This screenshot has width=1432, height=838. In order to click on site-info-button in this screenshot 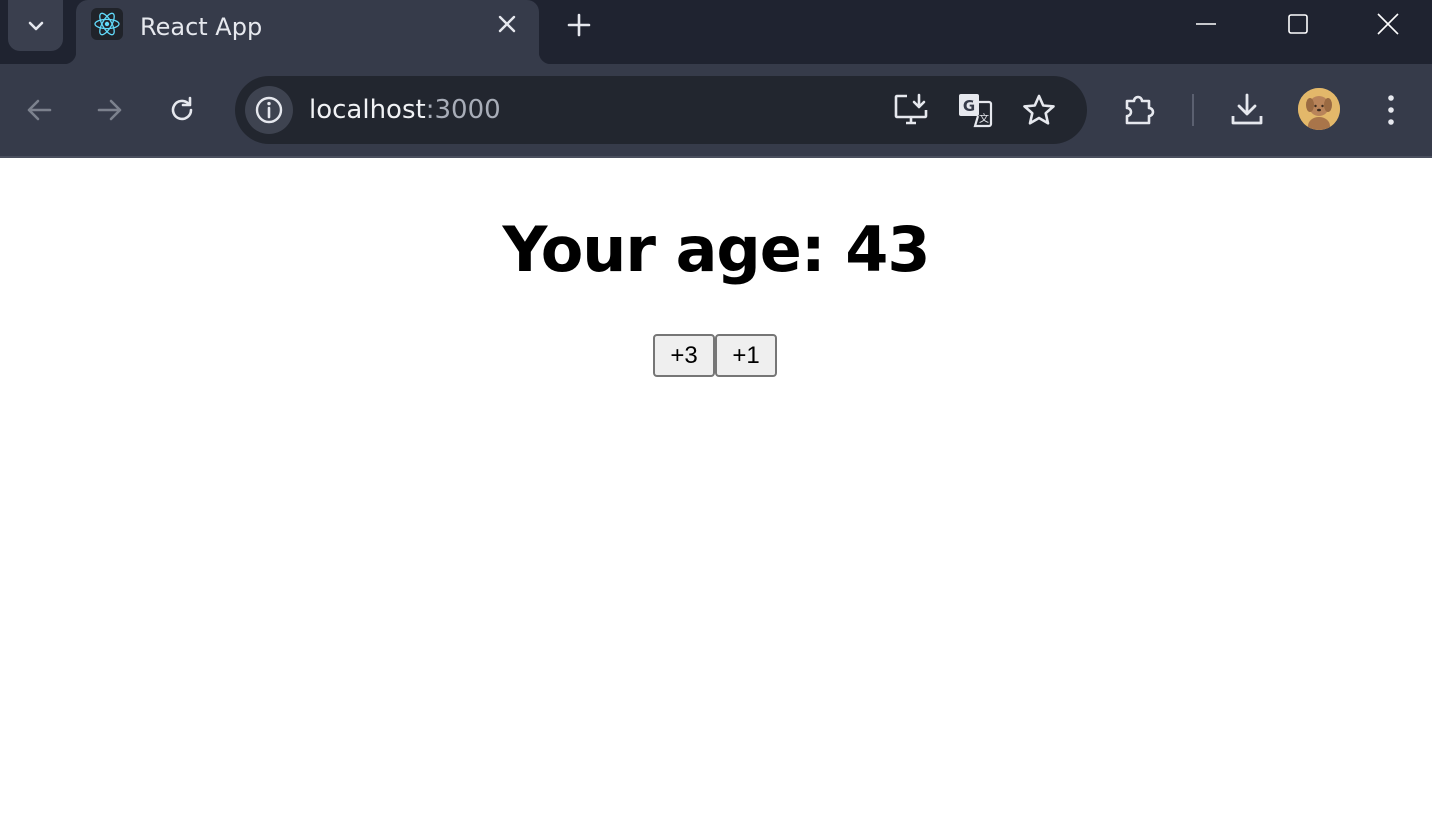, I will do `click(269, 110)`.